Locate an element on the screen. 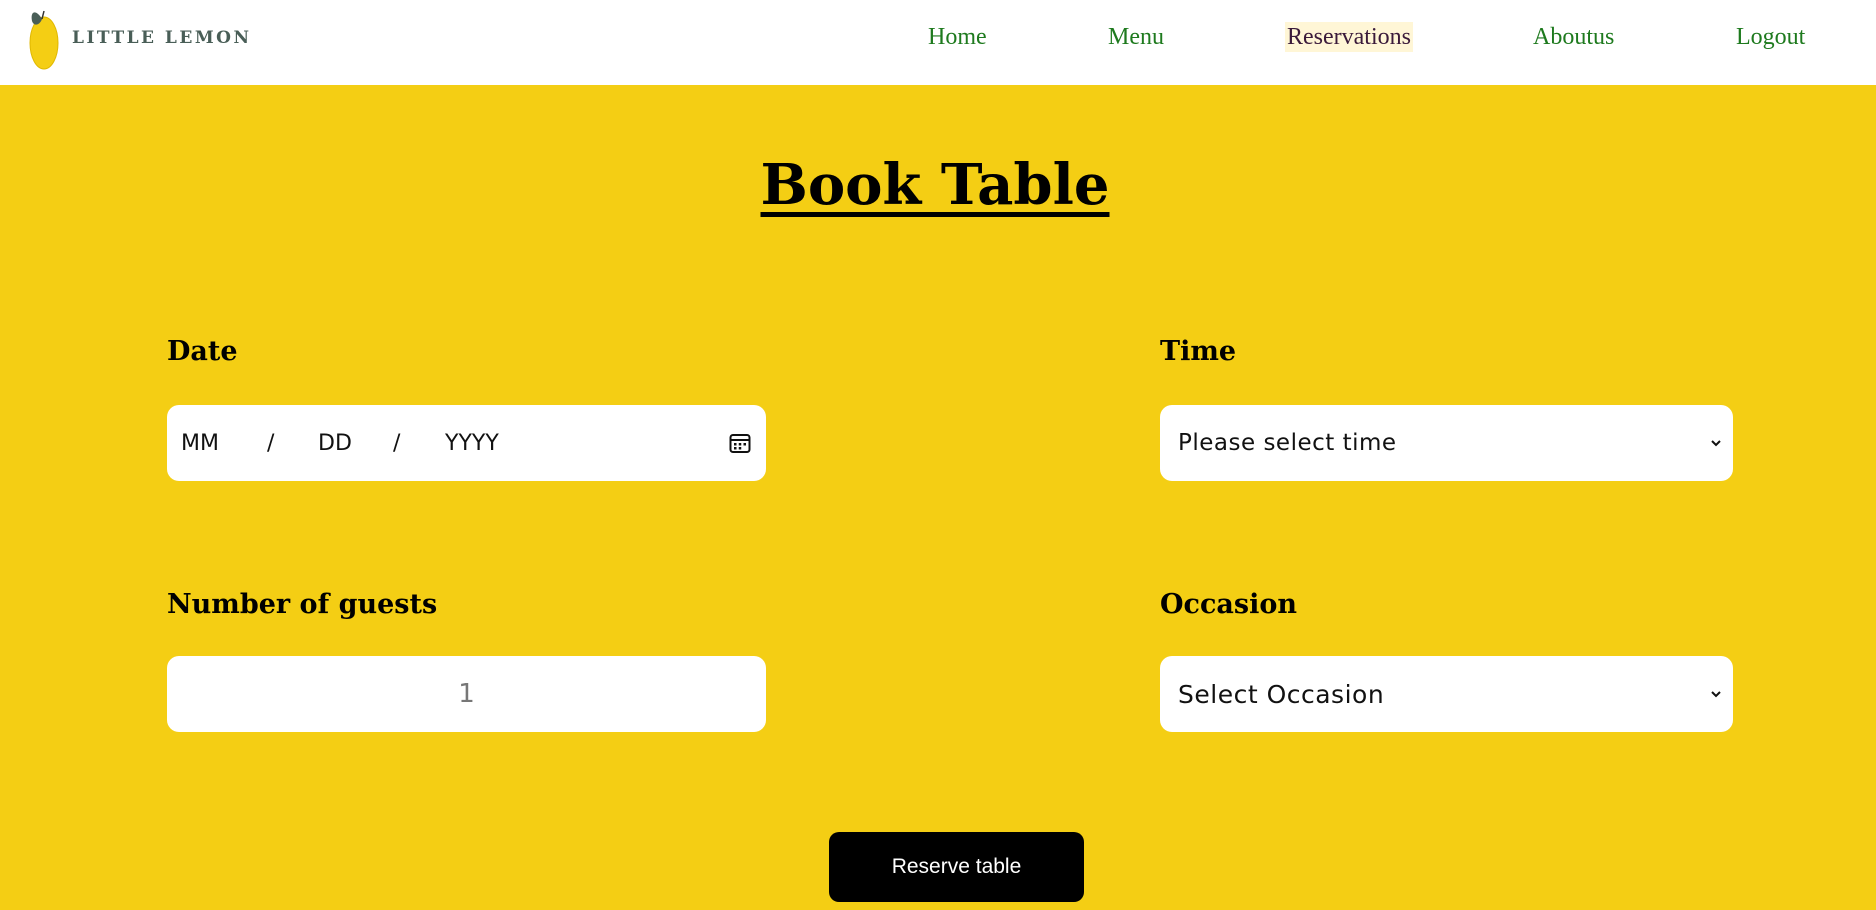 This screenshot has height=910, width=1876. guests-label: Number of guests is located at coordinates (302, 604).